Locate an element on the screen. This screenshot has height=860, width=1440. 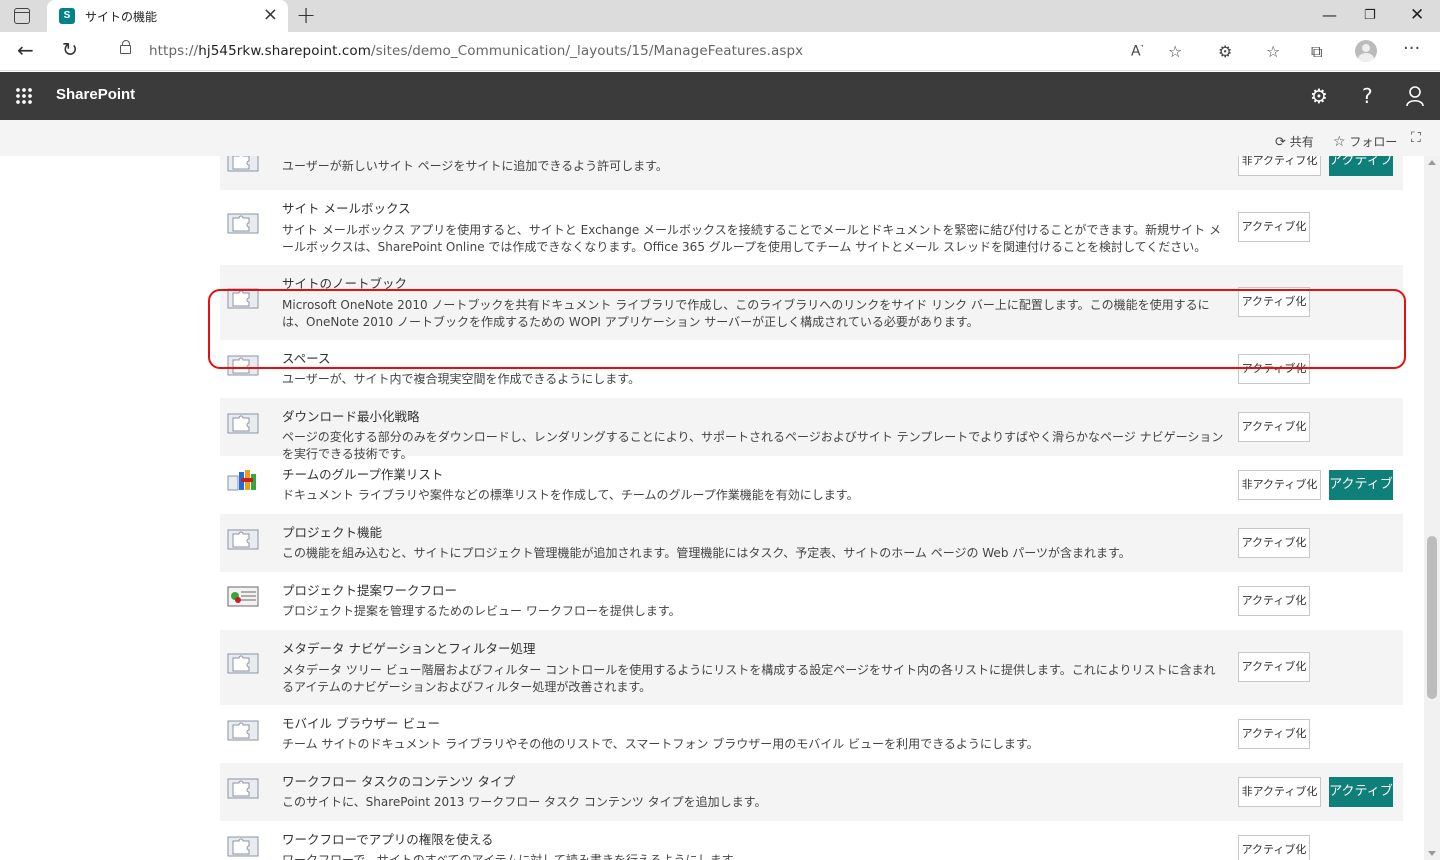
scroll-up-icon is located at coordinates (1432, 162).